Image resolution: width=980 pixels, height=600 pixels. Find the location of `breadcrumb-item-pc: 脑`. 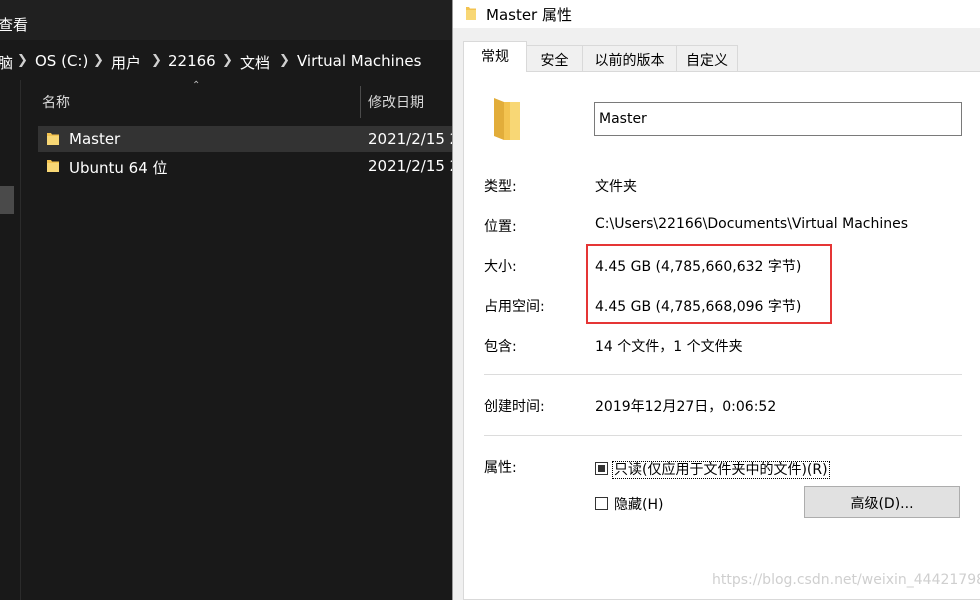

breadcrumb-item-pc: 脑 is located at coordinates (6, 62).